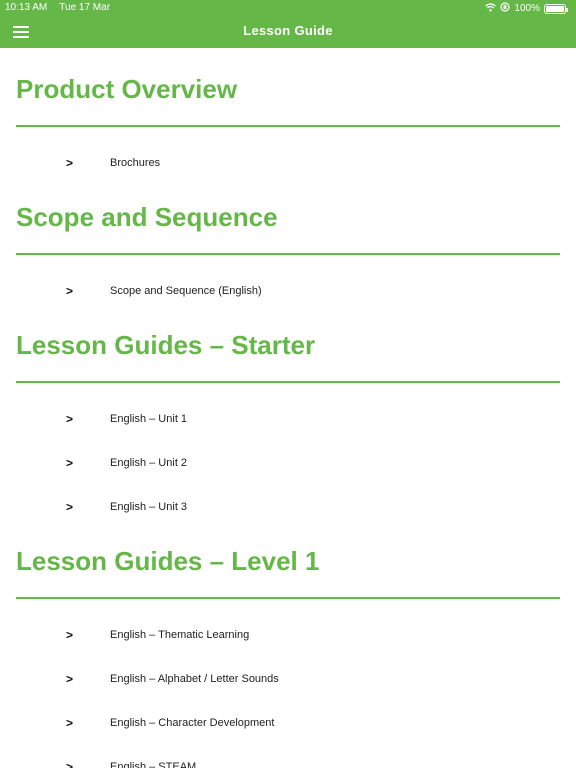  What do you see at coordinates (194, 679) in the screenshot?
I see `list-item-label: English – Alphabet / Letter Sounds` at bounding box center [194, 679].